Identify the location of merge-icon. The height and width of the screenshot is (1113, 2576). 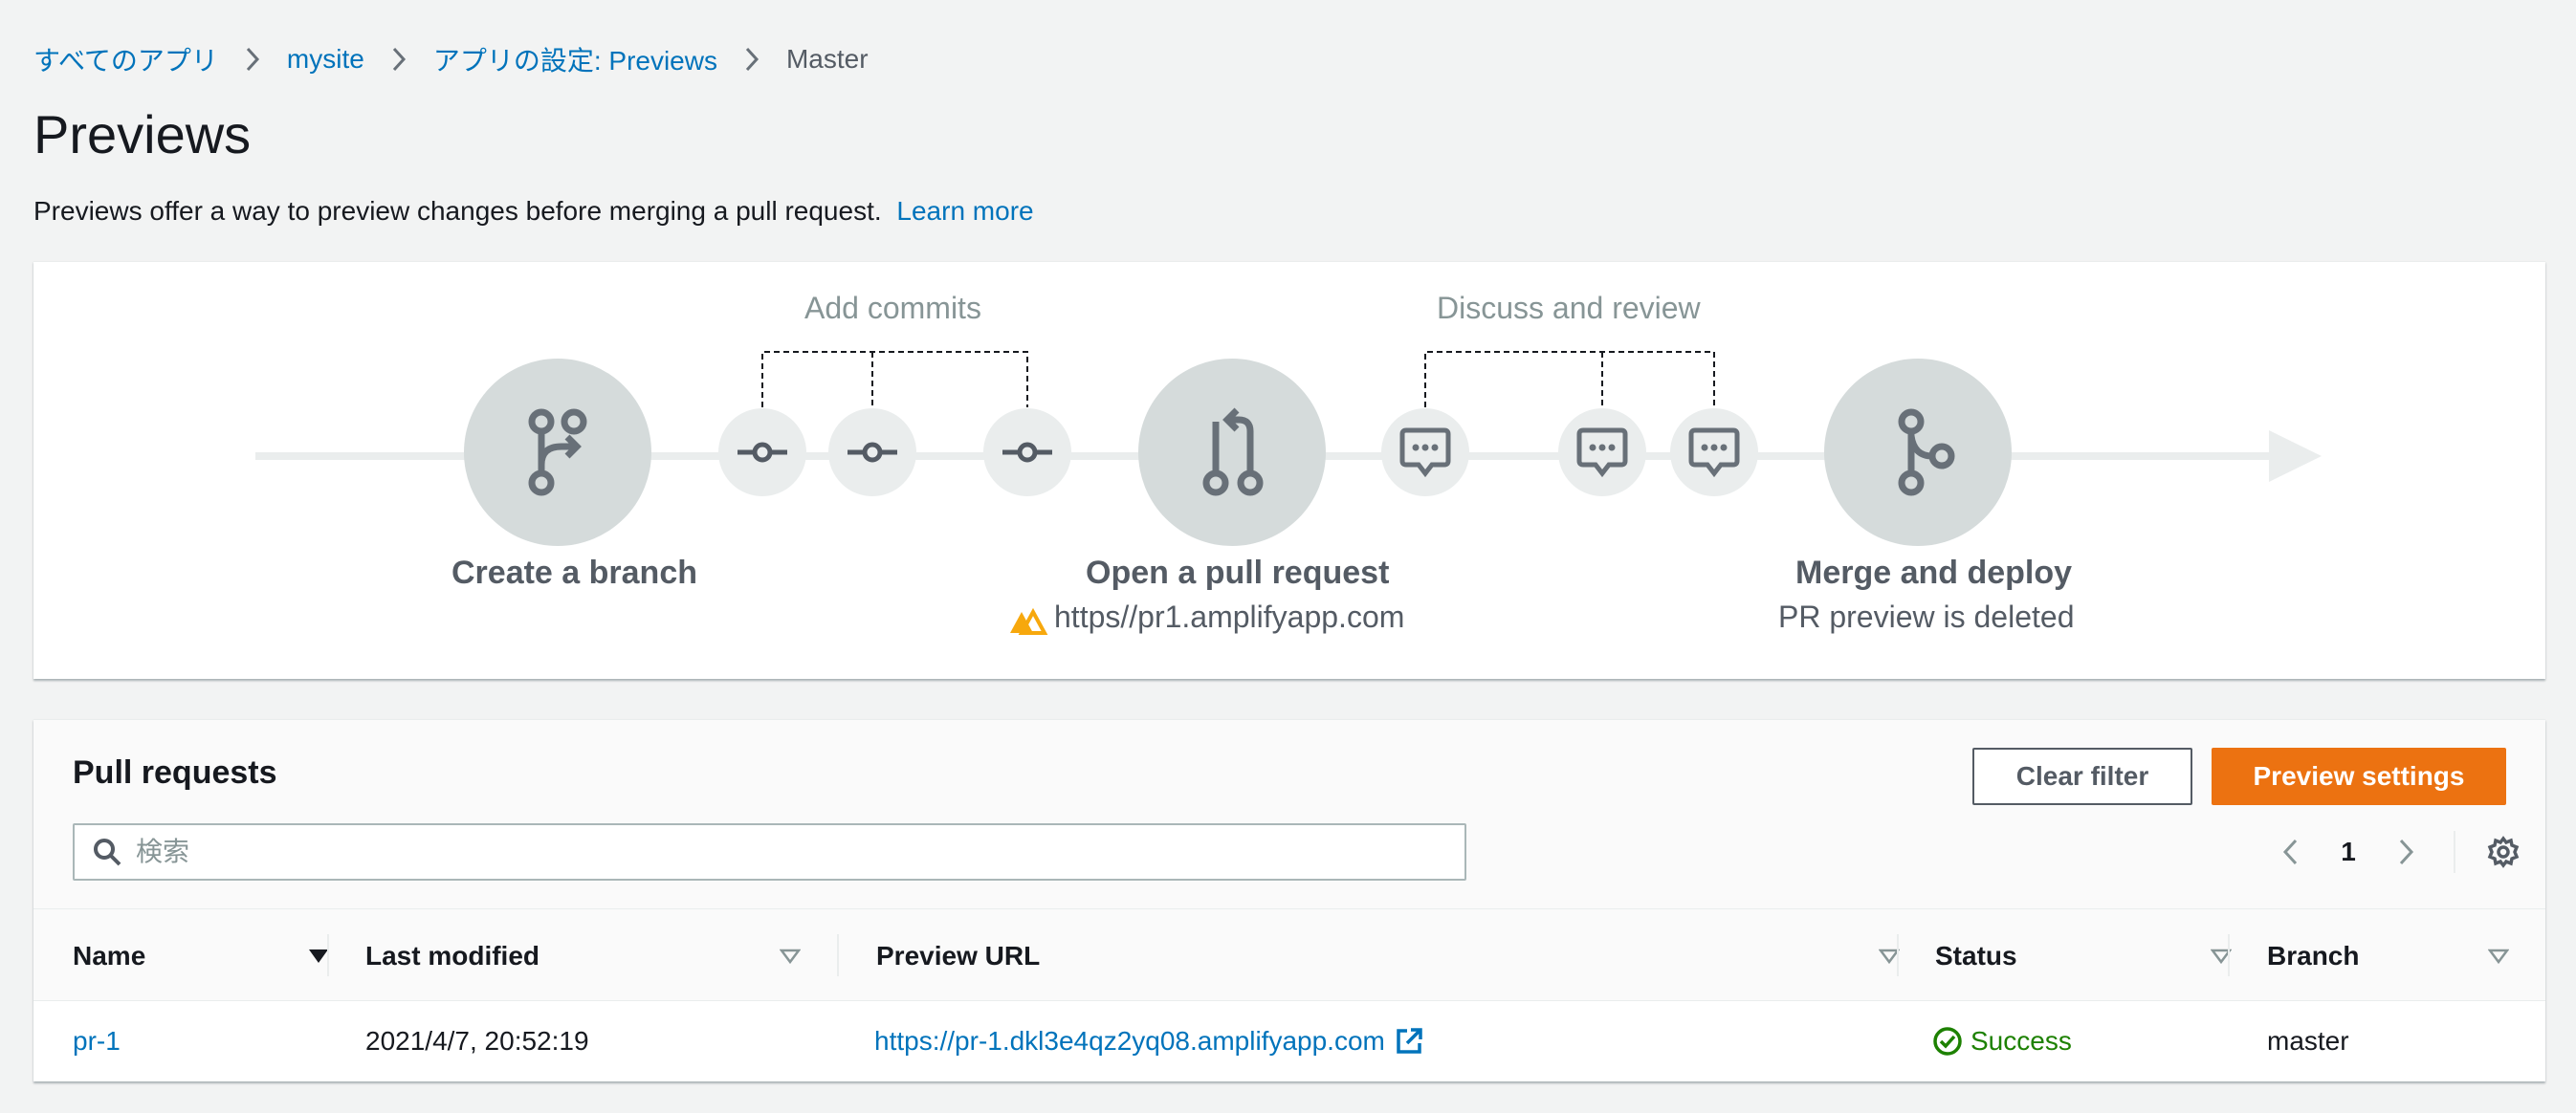
(1918, 452).